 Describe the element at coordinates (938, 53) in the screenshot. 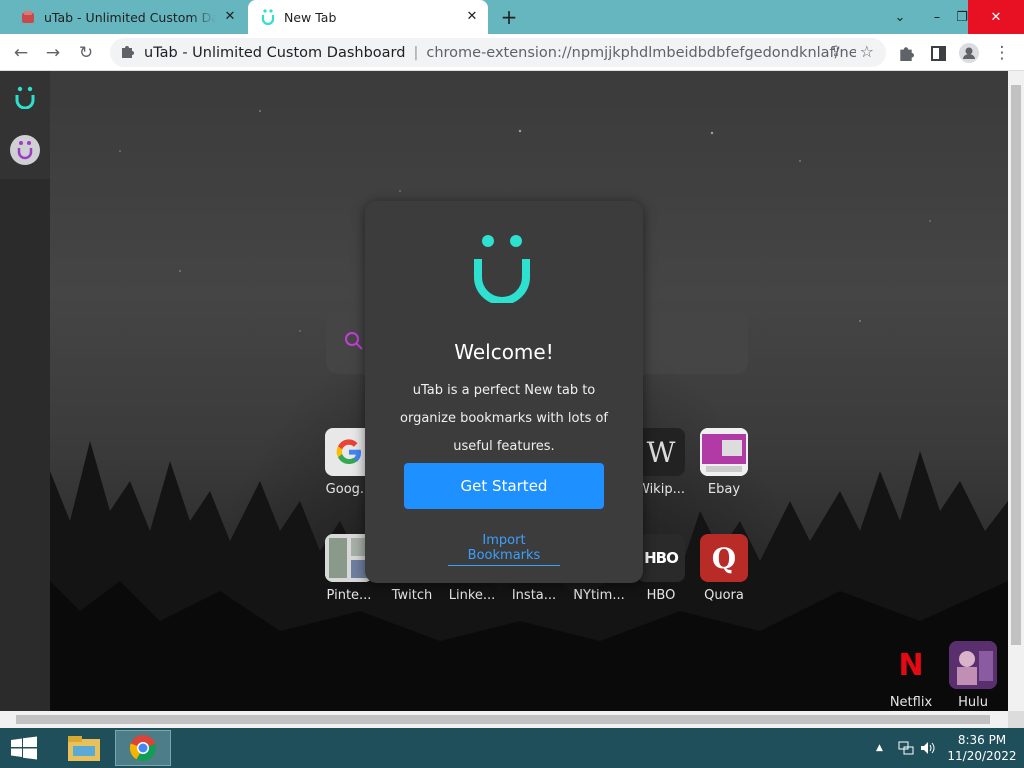

I see `side-panel-icon` at that location.